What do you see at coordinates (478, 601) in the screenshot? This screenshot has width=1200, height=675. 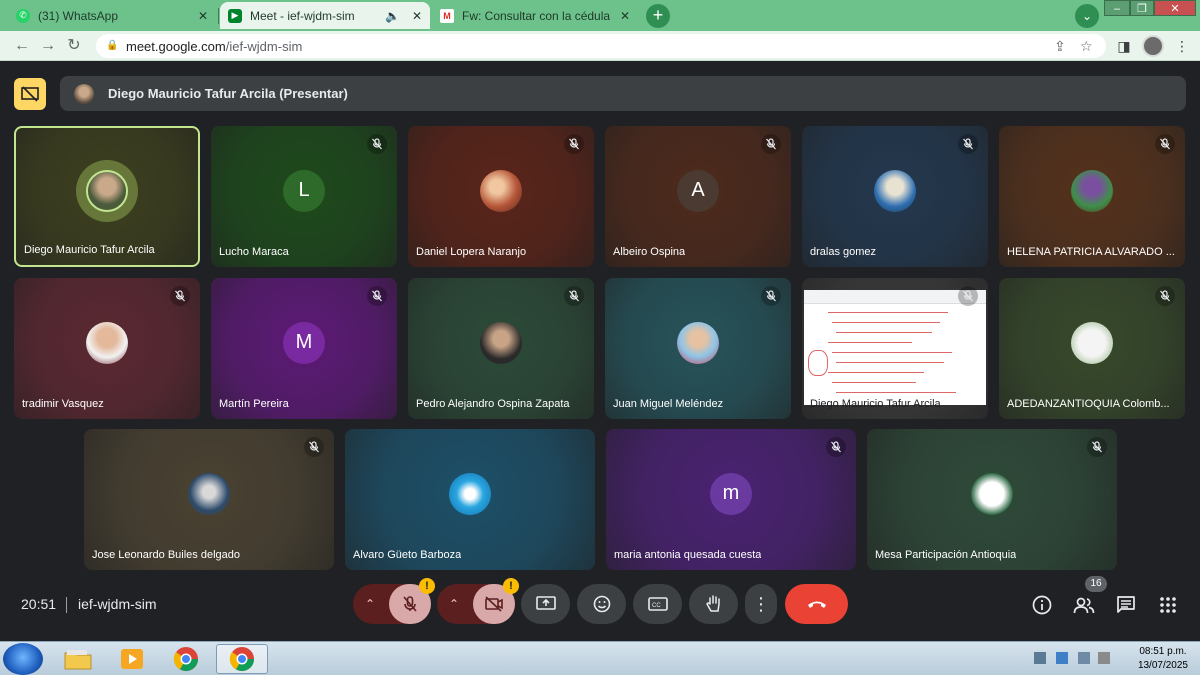 I see `camera-control: ⌃ !` at bounding box center [478, 601].